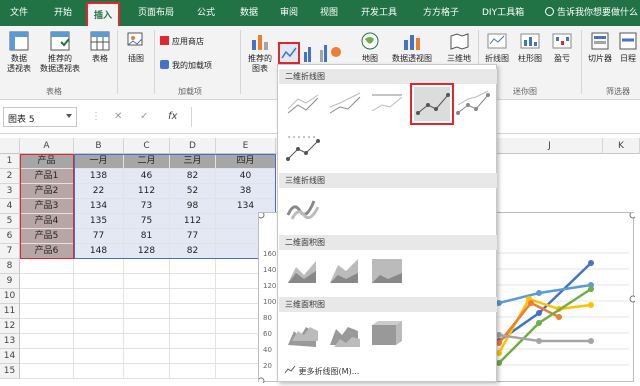 This screenshot has width=640, height=386. I want to click on tab-diy-toolbox: DIY工具箱, so click(503, 11).